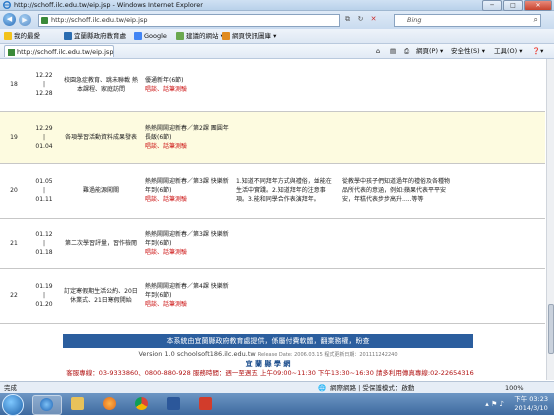 This screenshot has width=554, height=416. I want to click on favorites-button: 我的最愛, so click(22, 36).